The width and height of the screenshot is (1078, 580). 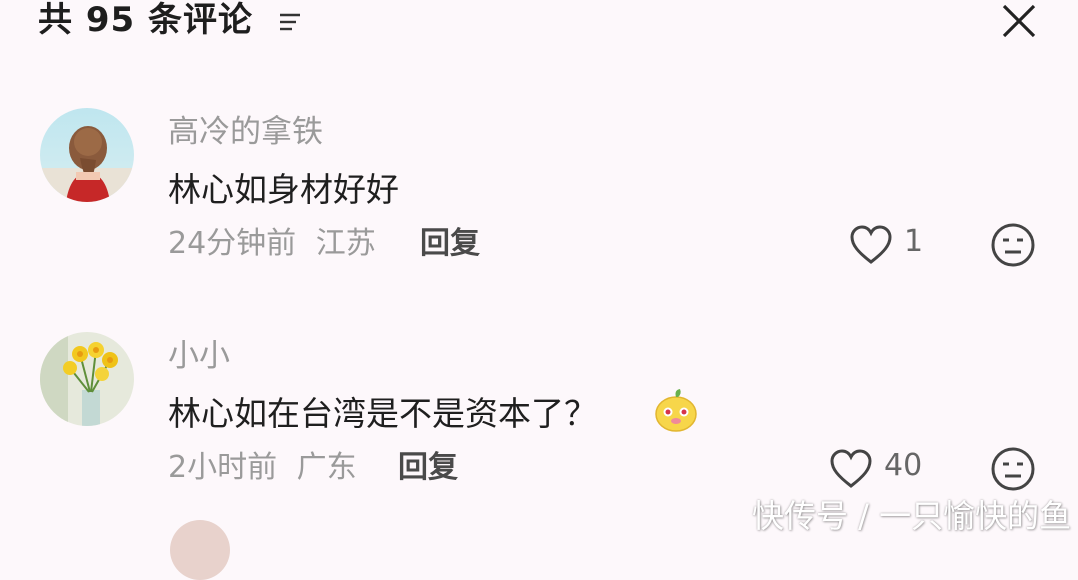 I want to click on reply-button: 回复, so click(x=428, y=468).